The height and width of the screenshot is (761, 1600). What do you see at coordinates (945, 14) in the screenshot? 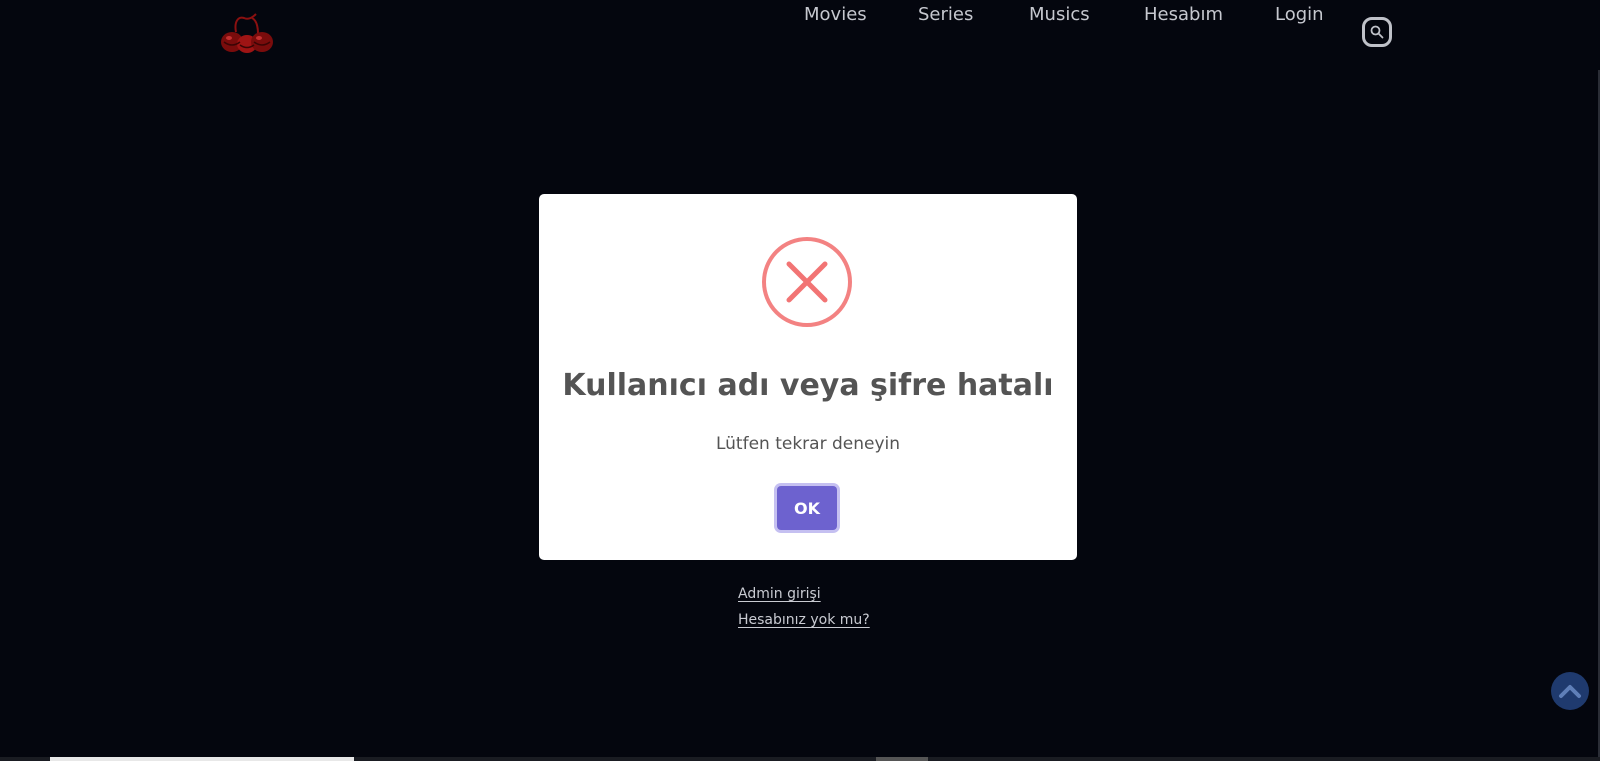
I see `nav-series-link: Series` at bounding box center [945, 14].